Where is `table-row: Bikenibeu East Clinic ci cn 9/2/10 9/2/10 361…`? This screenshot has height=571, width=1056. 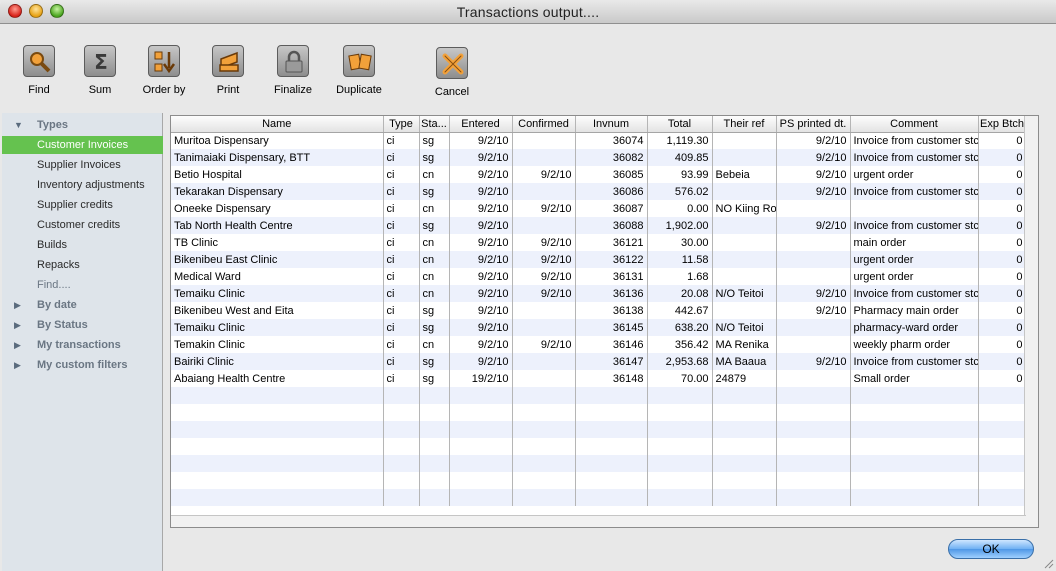
table-row: Bikenibeu East Clinic ci cn 9/2/10 9/2/10 361… is located at coordinates (599, 259).